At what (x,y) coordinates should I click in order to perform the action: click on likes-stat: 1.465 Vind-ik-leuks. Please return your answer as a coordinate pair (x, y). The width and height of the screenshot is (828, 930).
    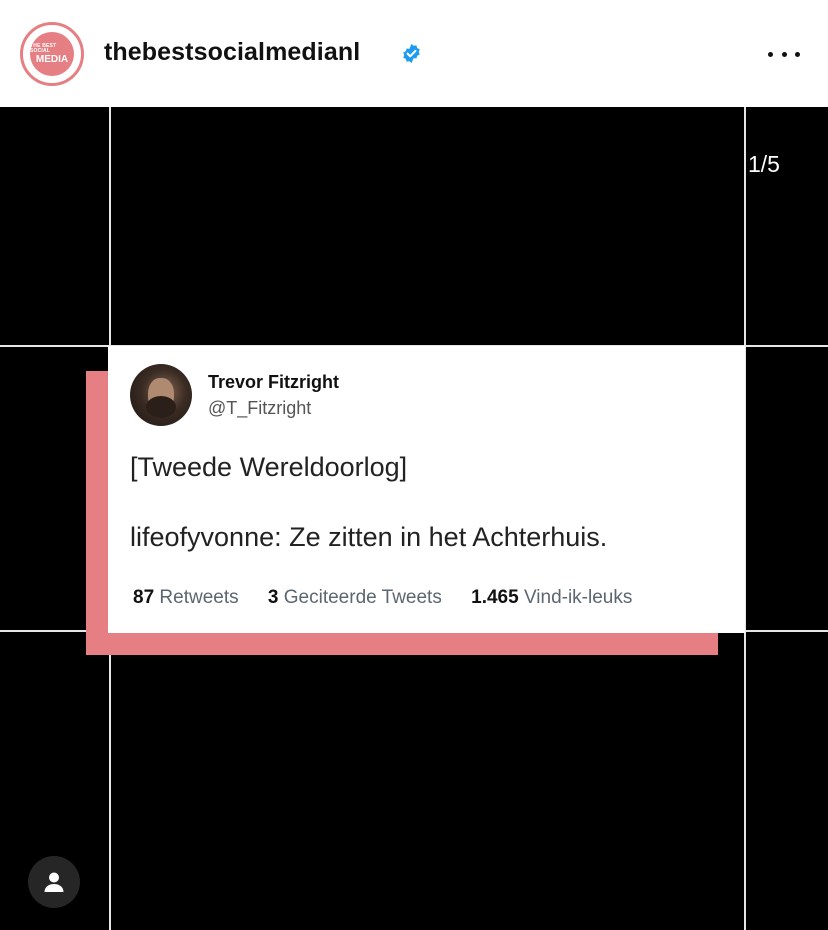
    Looking at the image, I should click on (551, 598).